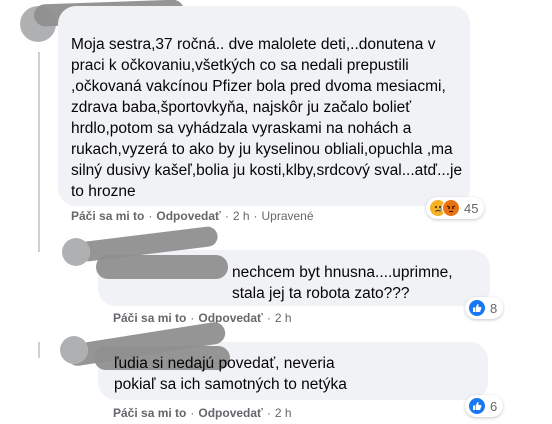 The image size is (552, 424). I want to click on reaction-count: 45, so click(471, 208).